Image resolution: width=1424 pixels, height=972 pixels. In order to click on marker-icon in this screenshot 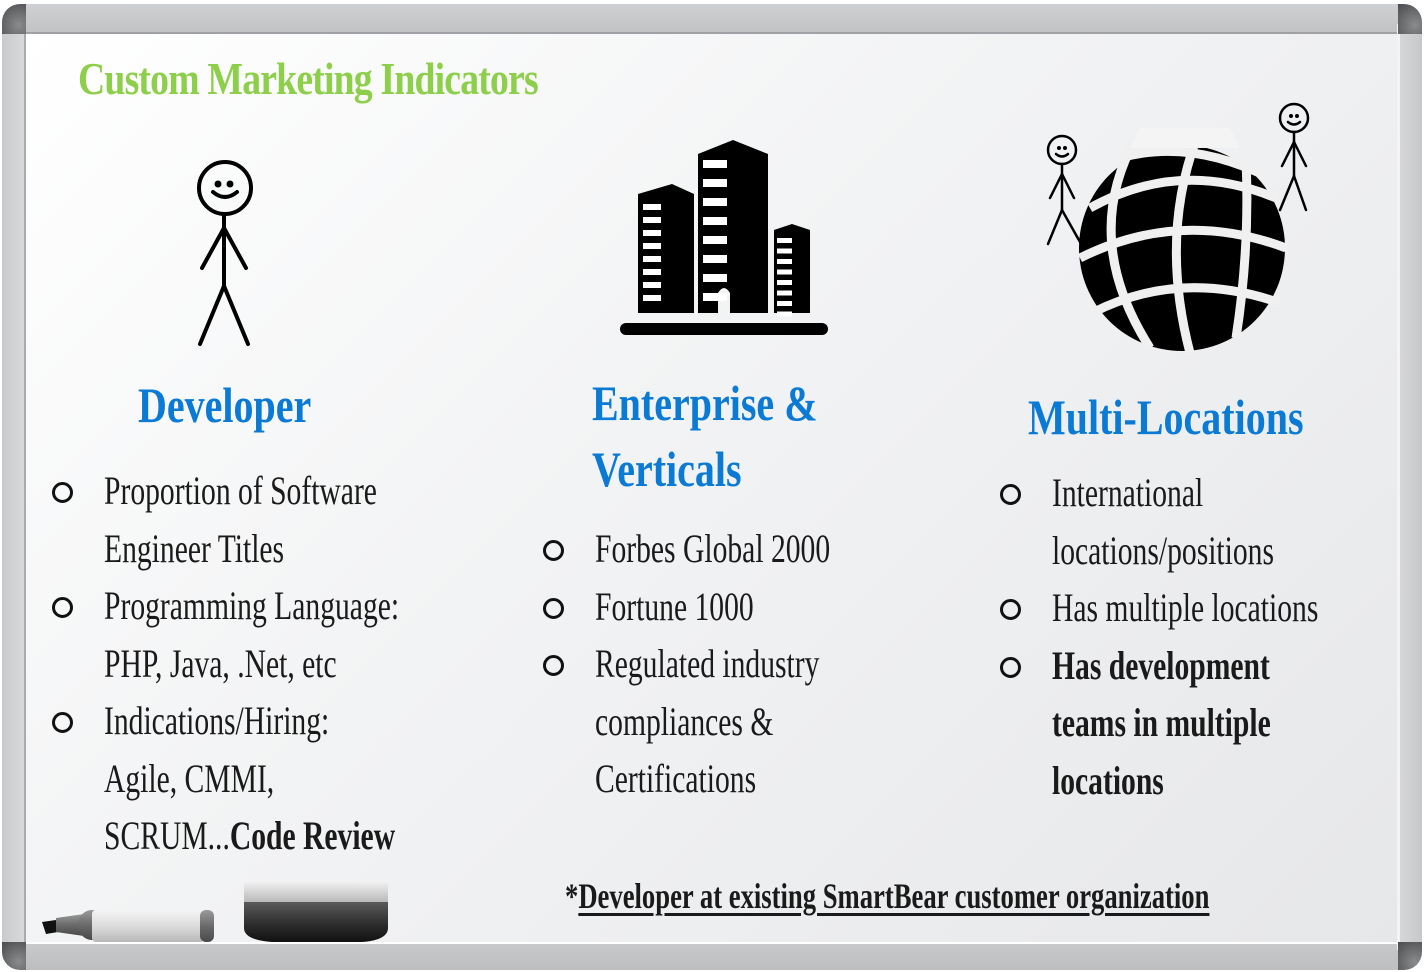, I will do `click(128, 926)`.